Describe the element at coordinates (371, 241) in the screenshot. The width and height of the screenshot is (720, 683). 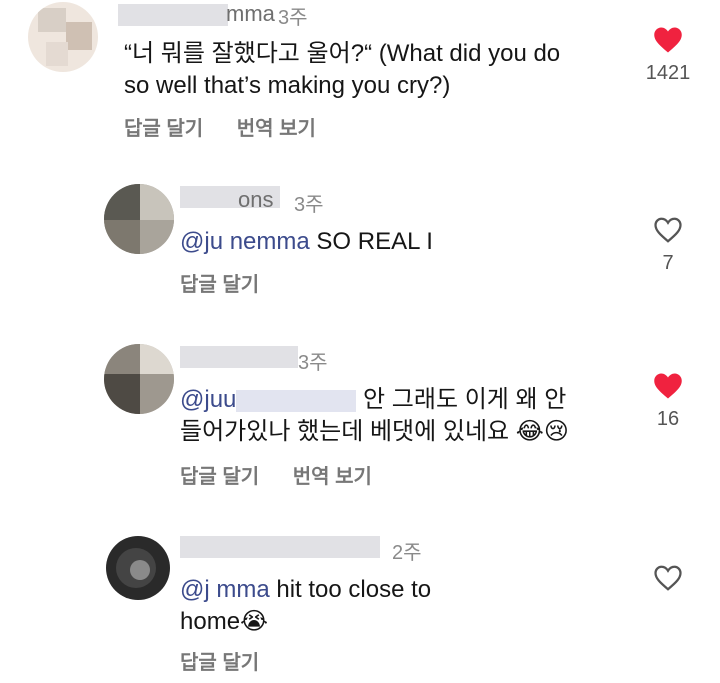
I see `comment-text: SO REAL I` at that location.